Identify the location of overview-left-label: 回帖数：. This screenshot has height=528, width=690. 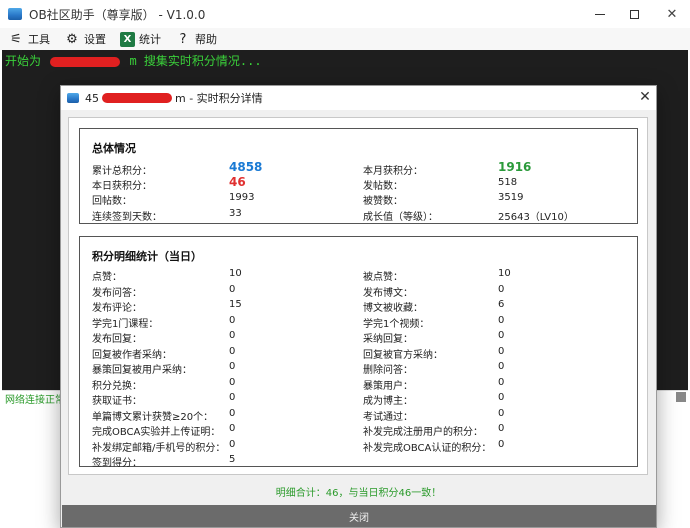
(112, 201).